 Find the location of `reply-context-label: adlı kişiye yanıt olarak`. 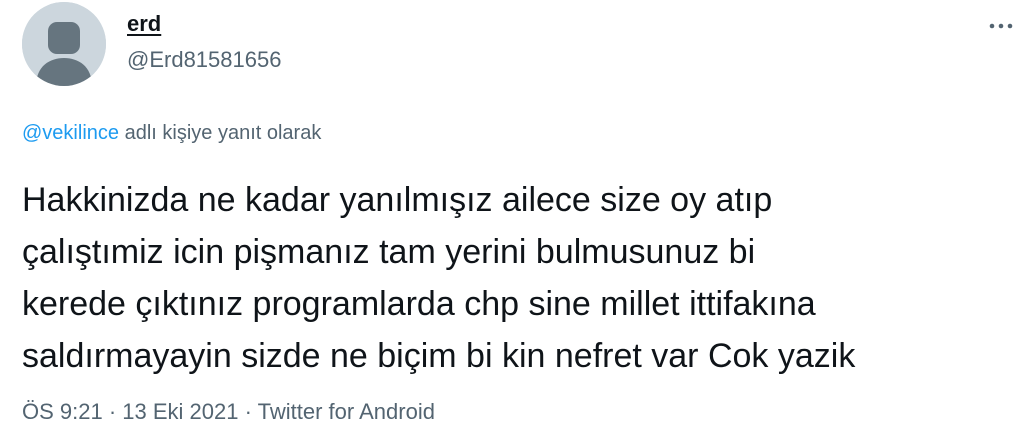

reply-context-label: adlı kişiye yanıt olarak is located at coordinates (220, 133).